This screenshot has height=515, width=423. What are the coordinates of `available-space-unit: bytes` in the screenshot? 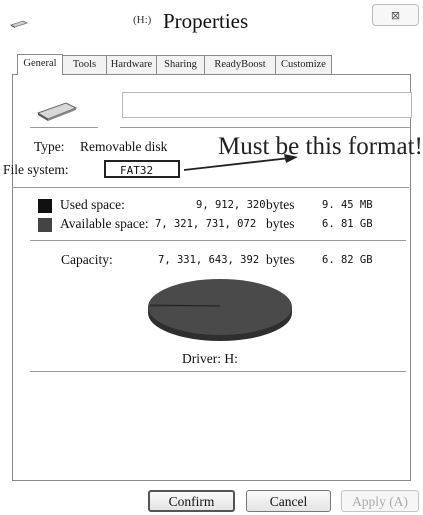 It's located at (280, 223).